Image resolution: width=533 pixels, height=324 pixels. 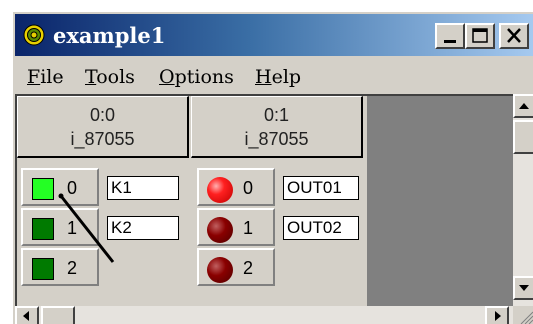 What do you see at coordinates (52, 77) in the screenshot?
I see `menu-file-label: ile` at bounding box center [52, 77].